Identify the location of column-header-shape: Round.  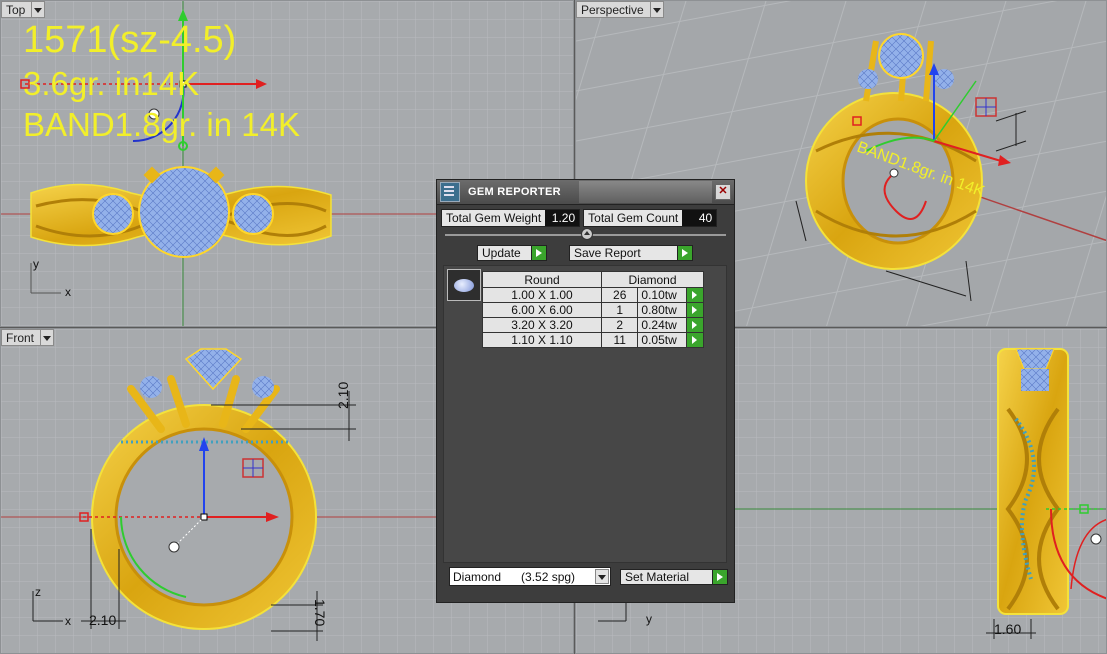
(542, 279).